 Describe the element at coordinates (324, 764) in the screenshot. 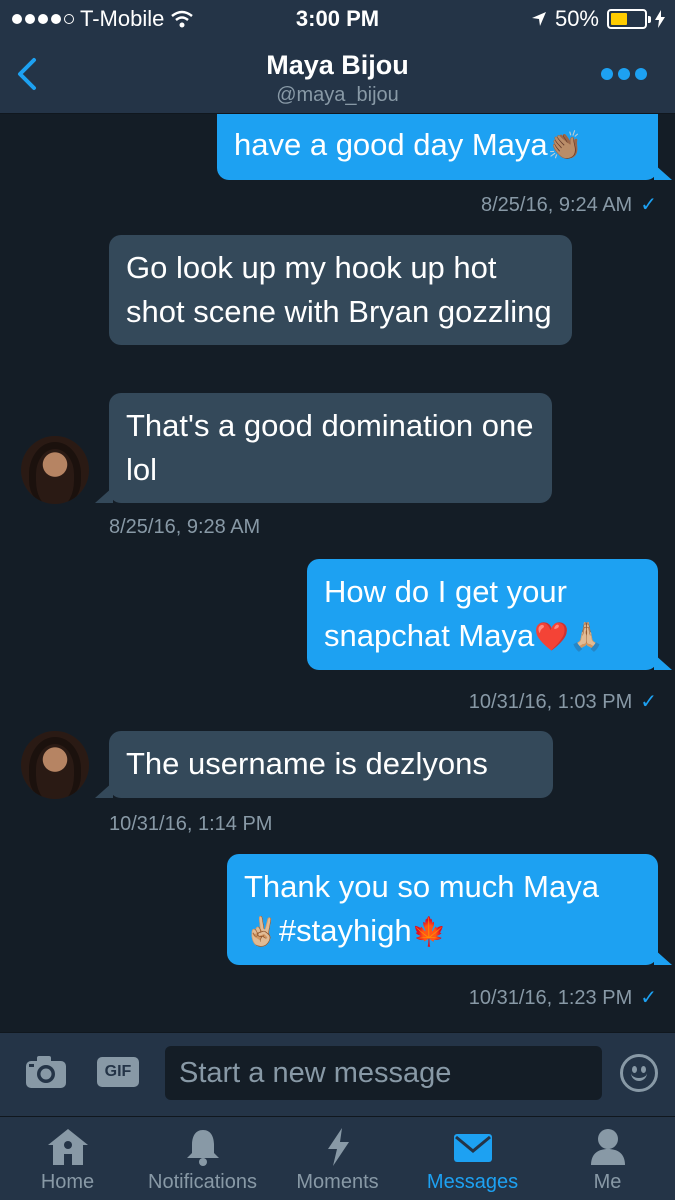

I see `incoming-message: The username is dezlyons` at that location.